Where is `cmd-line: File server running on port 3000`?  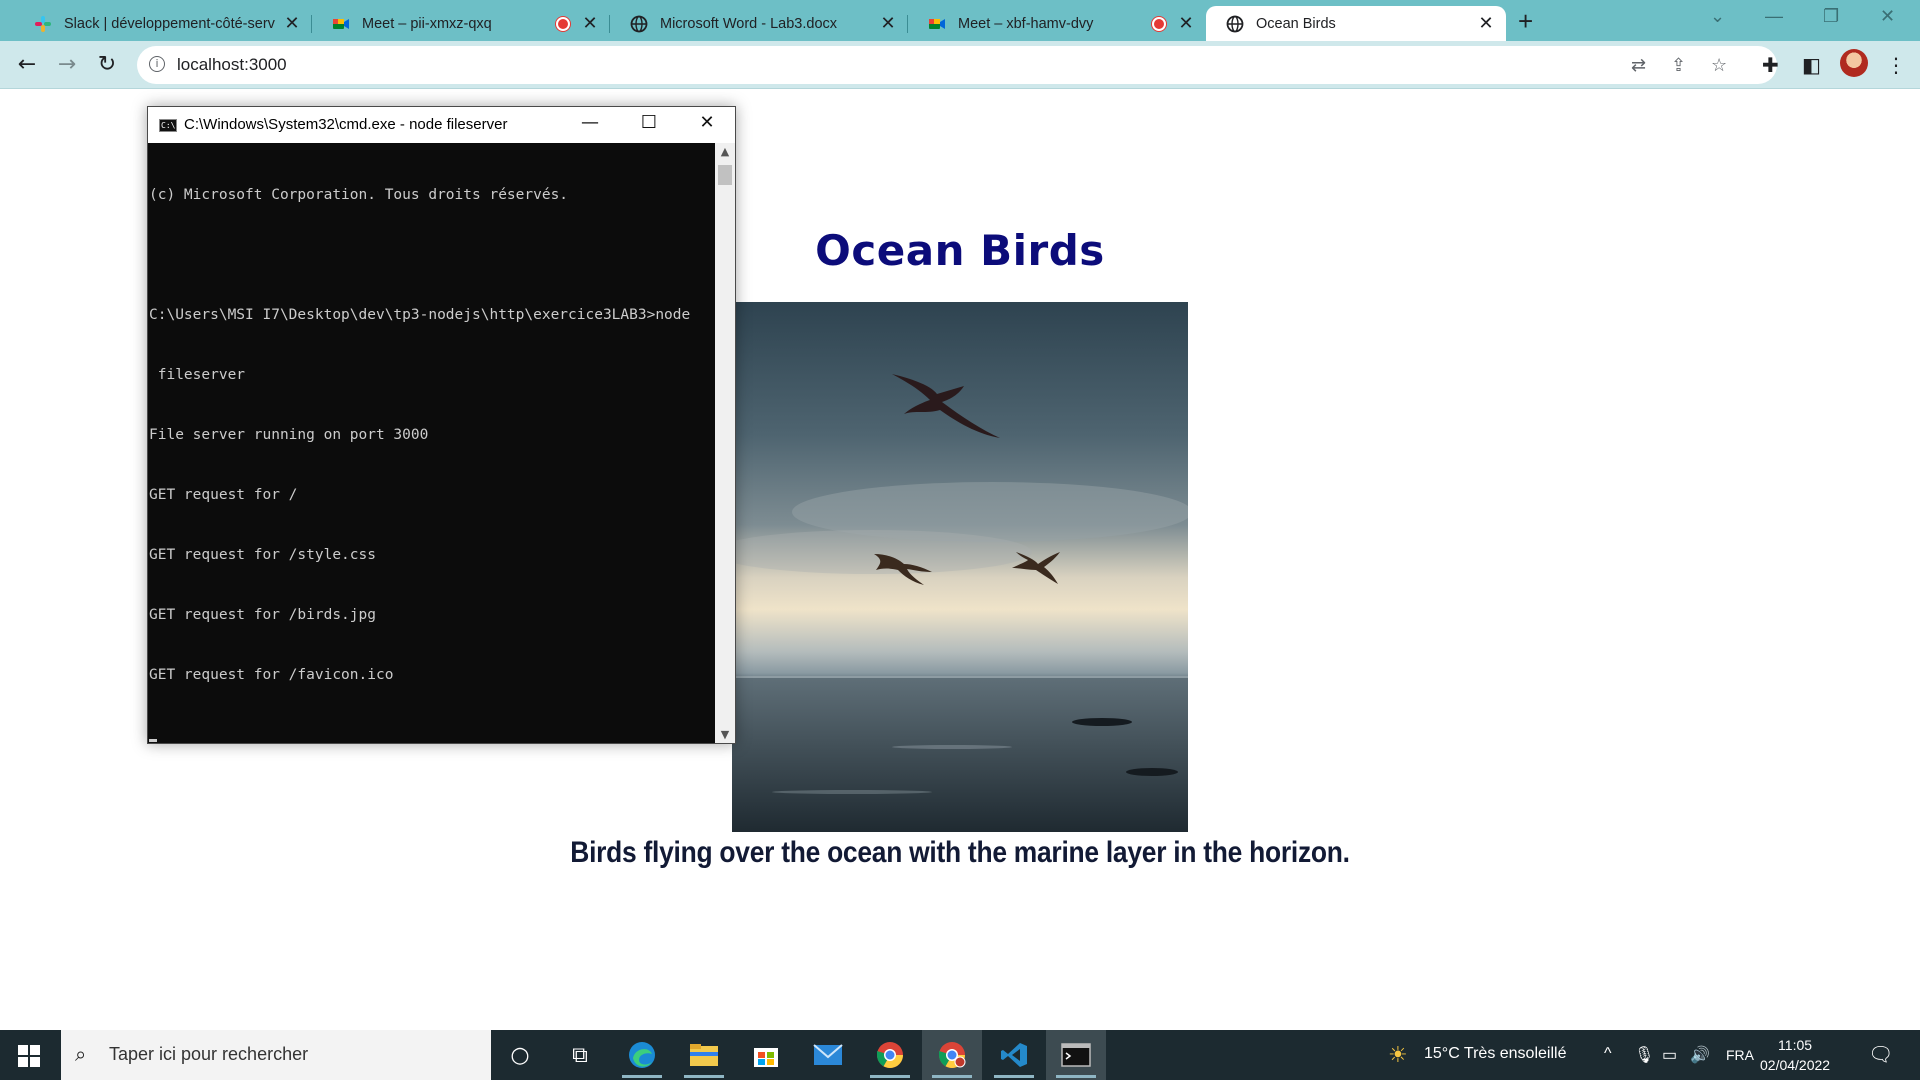 cmd-line: File server running on port 3000 is located at coordinates (289, 435).